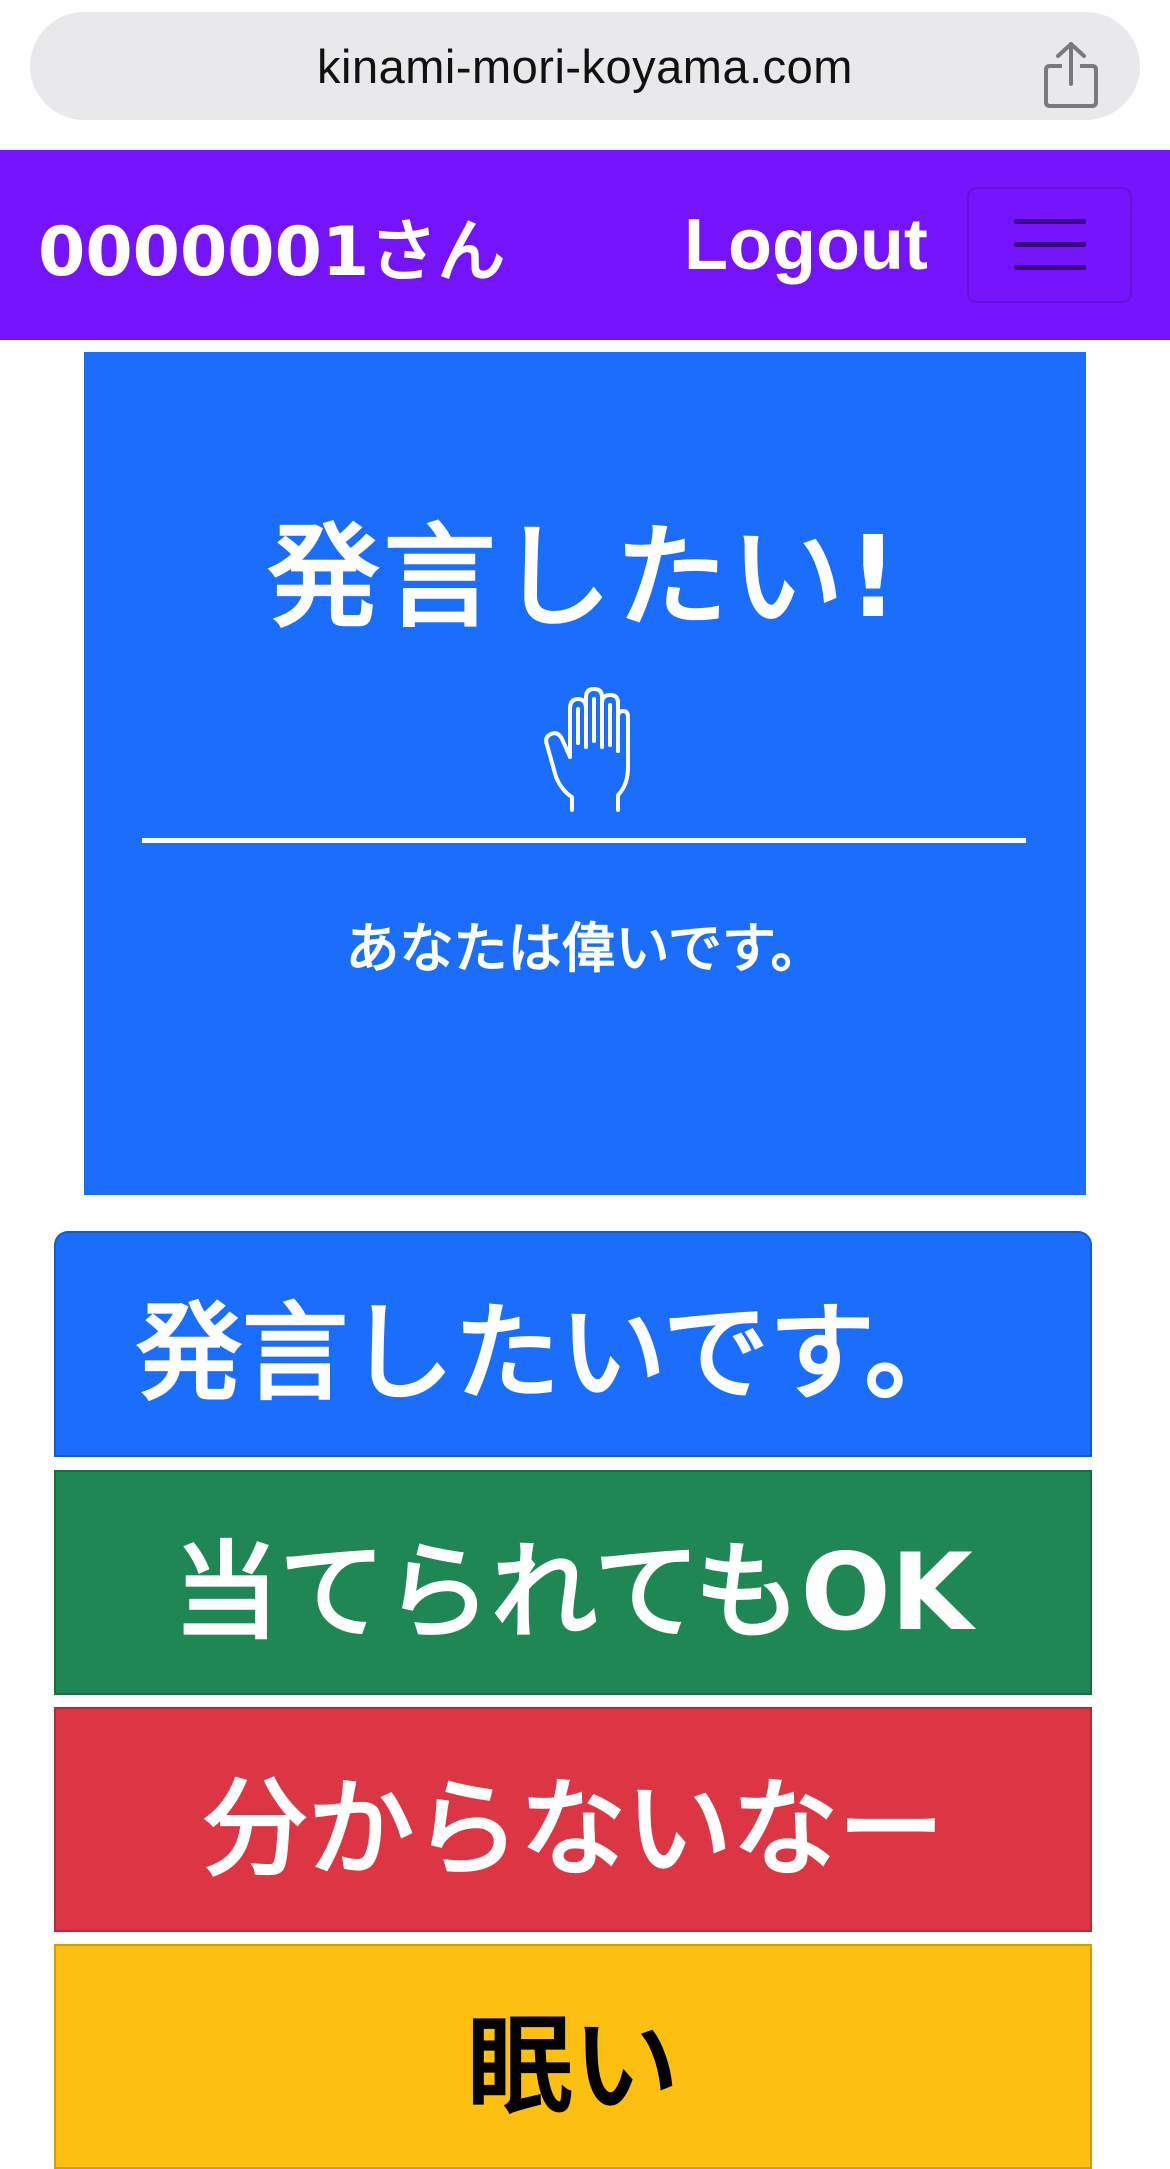 The height and width of the screenshot is (2169, 1170). What do you see at coordinates (573, 2056) in the screenshot?
I see `sleepy-button: 眠い` at bounding box center [573, 2056].